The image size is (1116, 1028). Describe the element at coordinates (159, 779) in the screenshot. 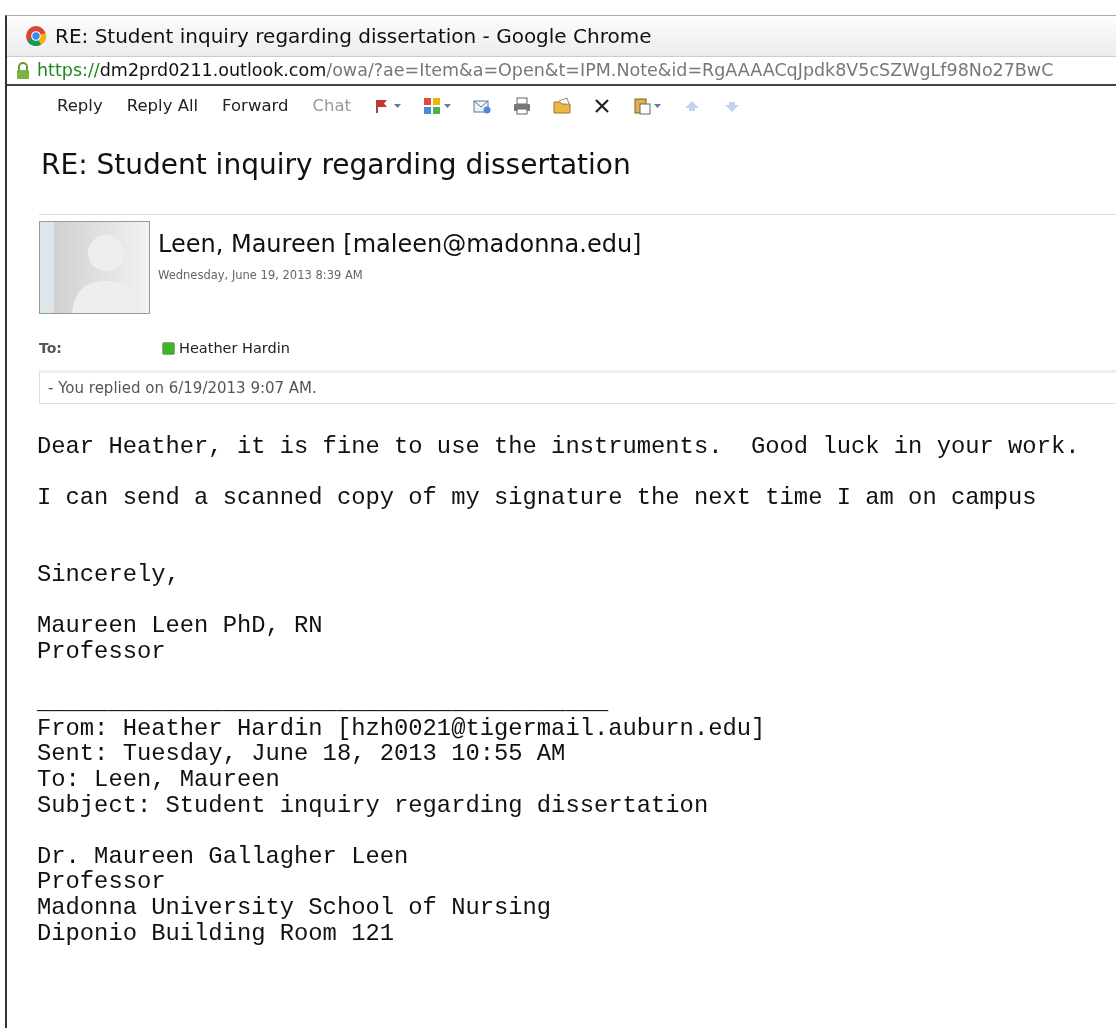

I see `body-text-line: To: Leen, Maureen` at that location.